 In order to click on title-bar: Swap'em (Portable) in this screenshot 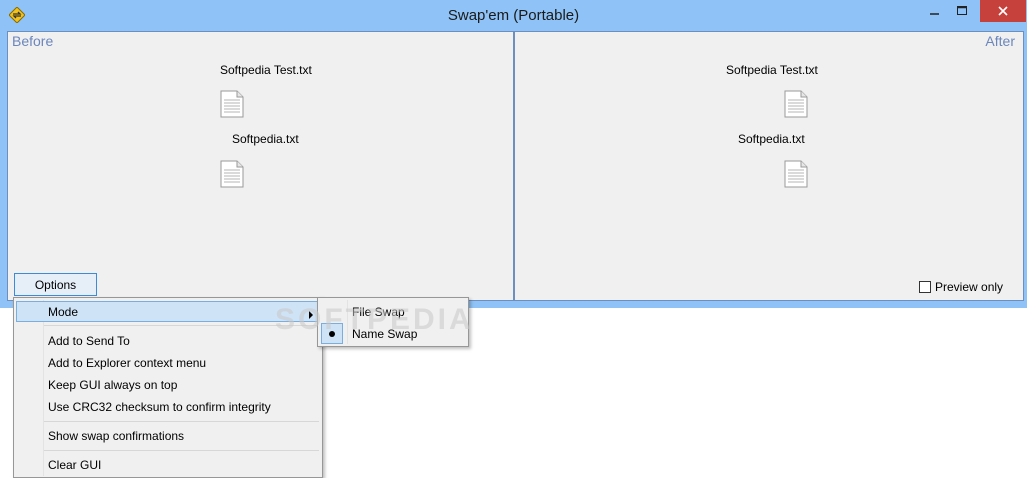, I will do `click(513, 15)`.